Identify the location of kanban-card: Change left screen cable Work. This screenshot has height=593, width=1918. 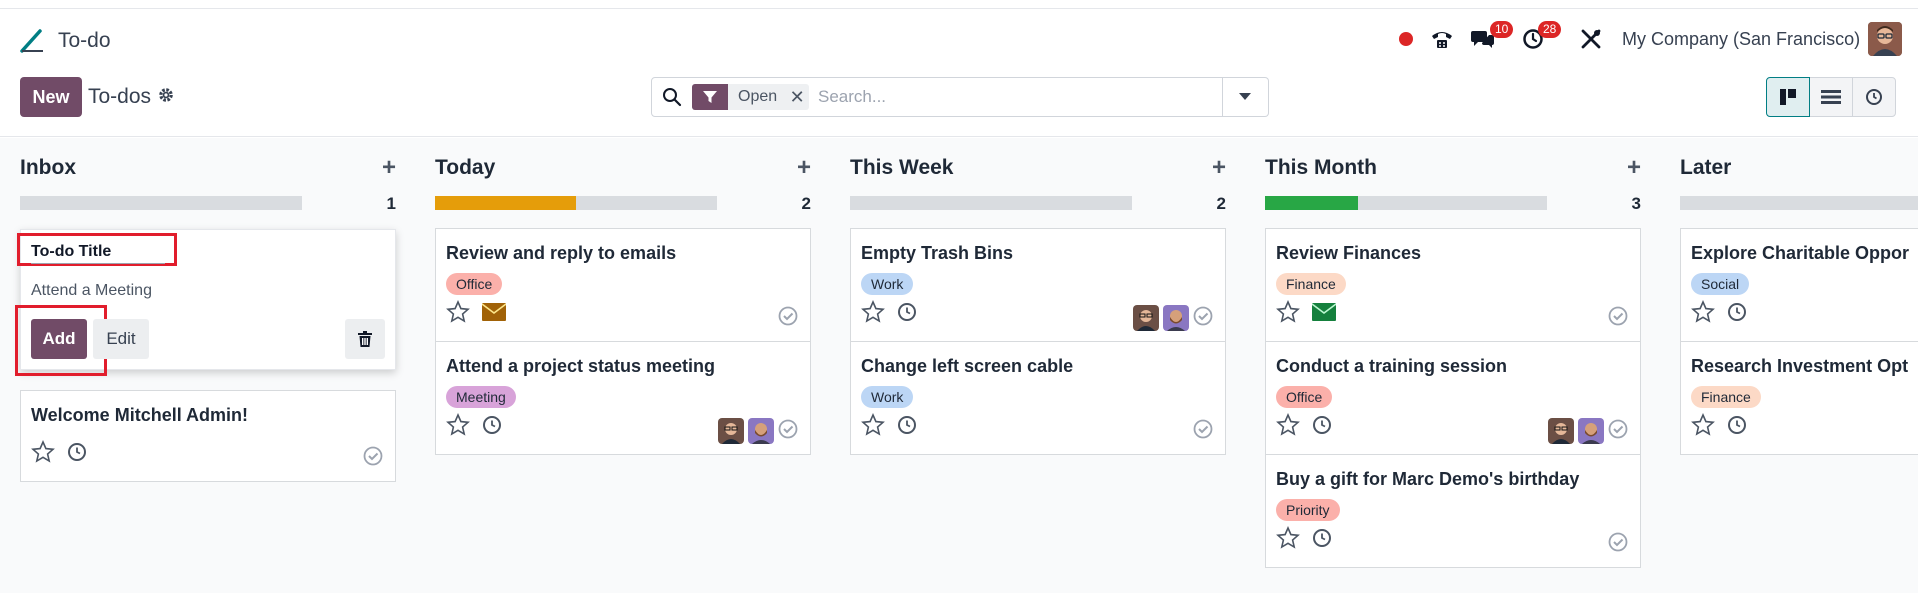
(1038, 398).